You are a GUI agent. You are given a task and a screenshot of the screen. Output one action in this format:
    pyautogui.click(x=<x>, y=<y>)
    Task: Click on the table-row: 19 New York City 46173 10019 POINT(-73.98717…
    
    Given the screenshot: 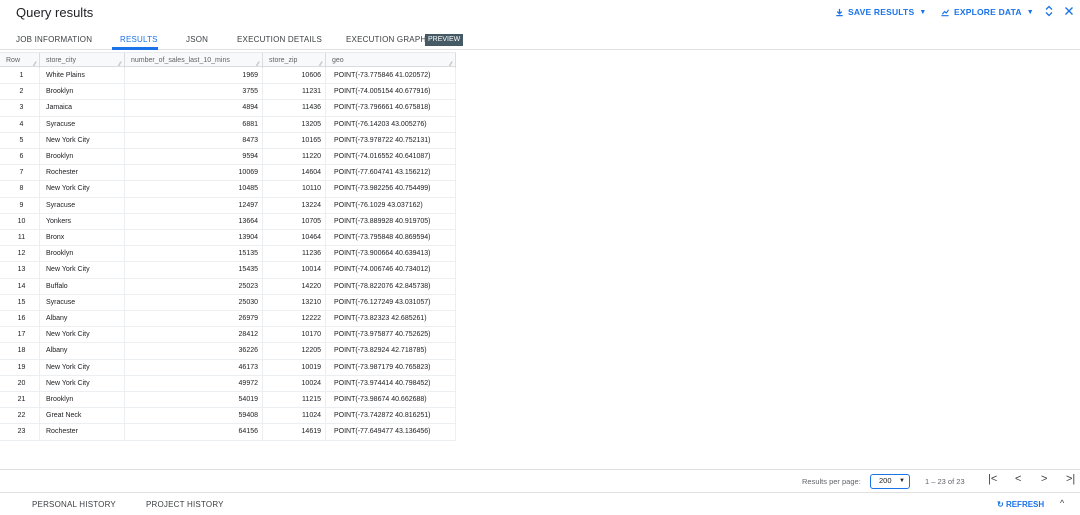 What is the action you would take?
    pyautogui.click(x=228, y=367)
    